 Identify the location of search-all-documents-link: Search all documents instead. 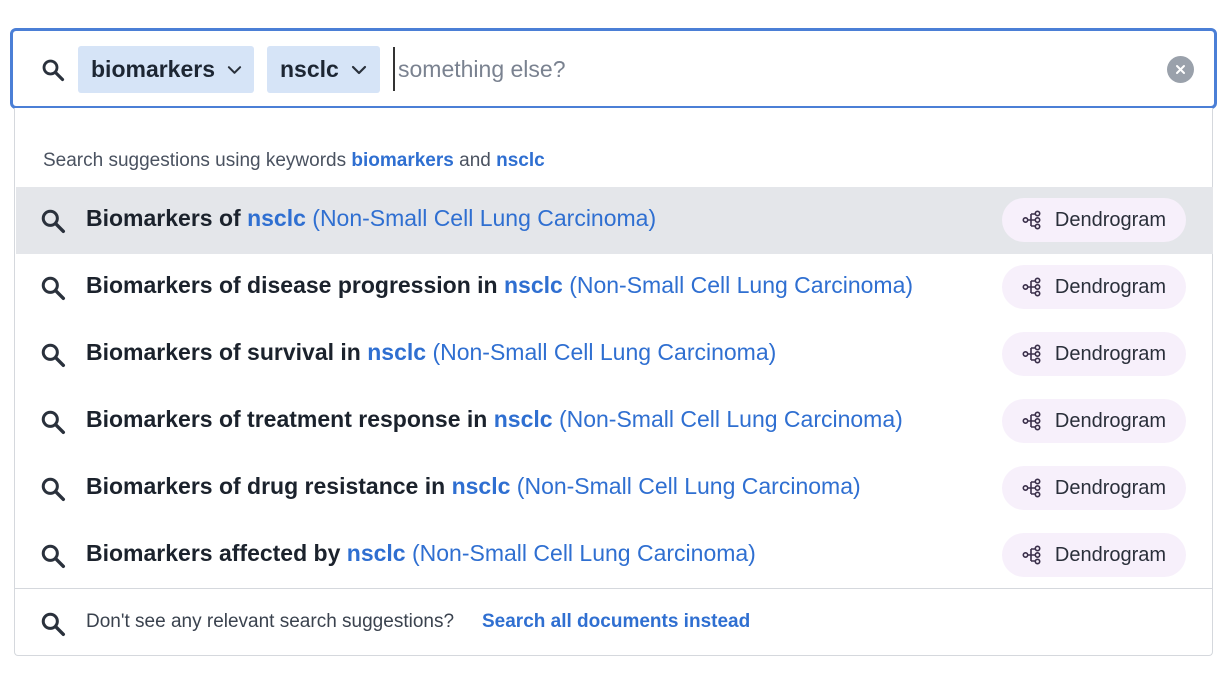
(616, 622).